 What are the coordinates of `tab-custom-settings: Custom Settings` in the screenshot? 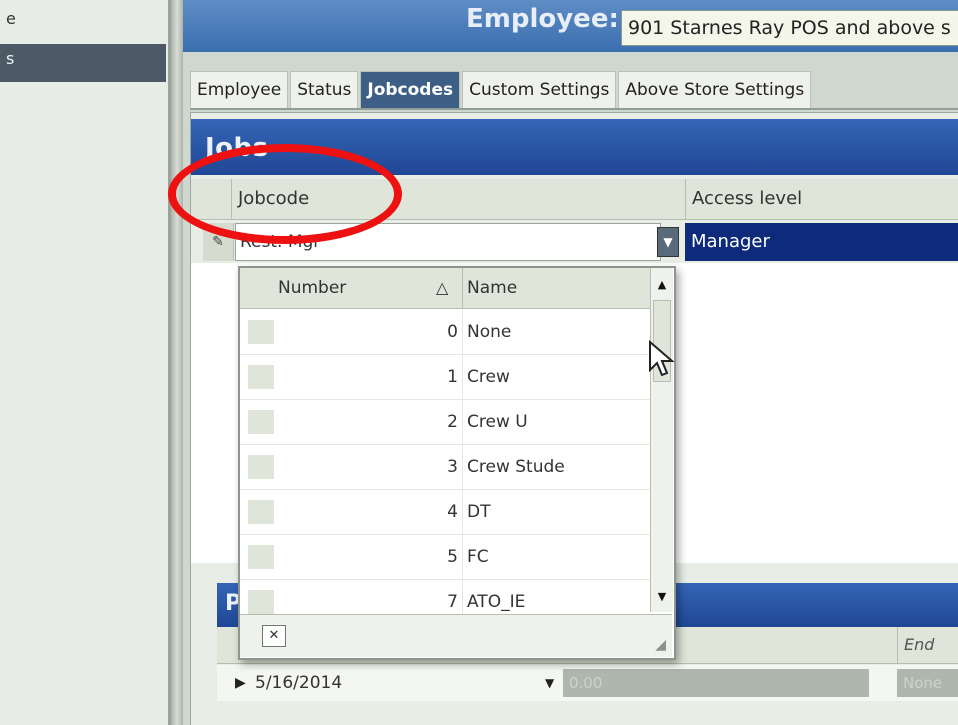 It's located at (539, 89).